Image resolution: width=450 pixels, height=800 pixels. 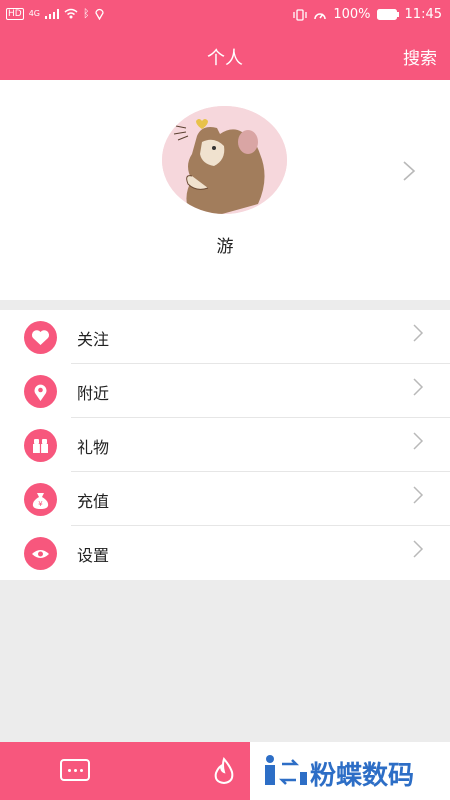 I want to click on status-bar: HD 4G ᛒ 100% 11:45, so click(x=225, y=15).